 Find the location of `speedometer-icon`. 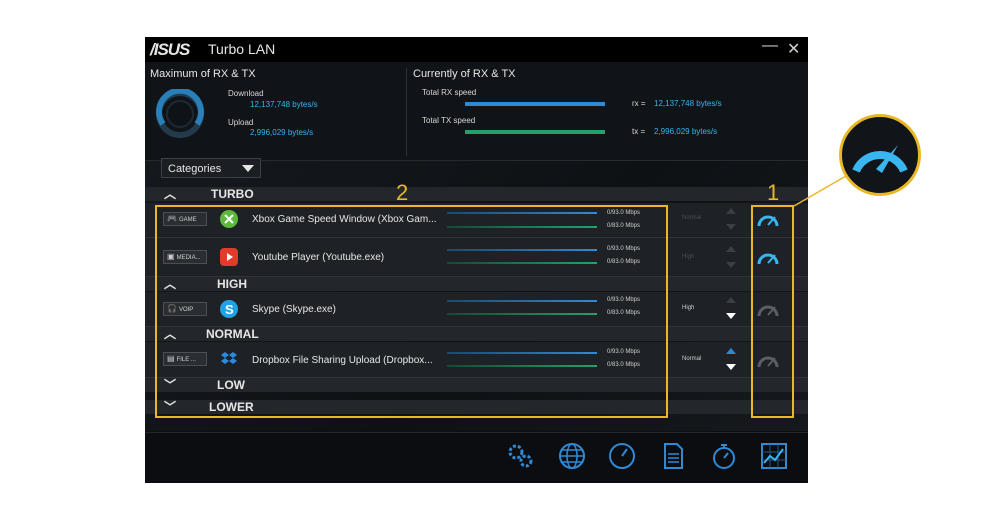

speedometer-icon is located at coordinates (622, 456).